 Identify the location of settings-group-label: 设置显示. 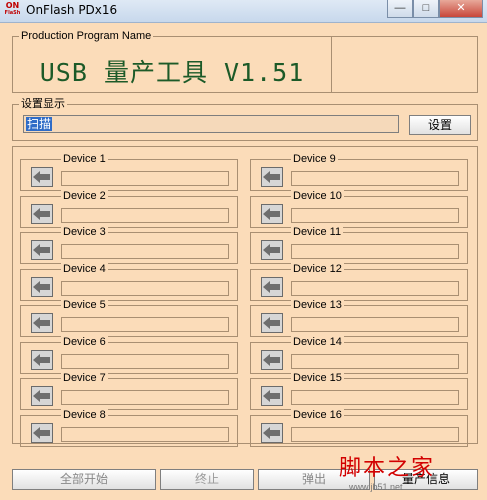
(43, 104).